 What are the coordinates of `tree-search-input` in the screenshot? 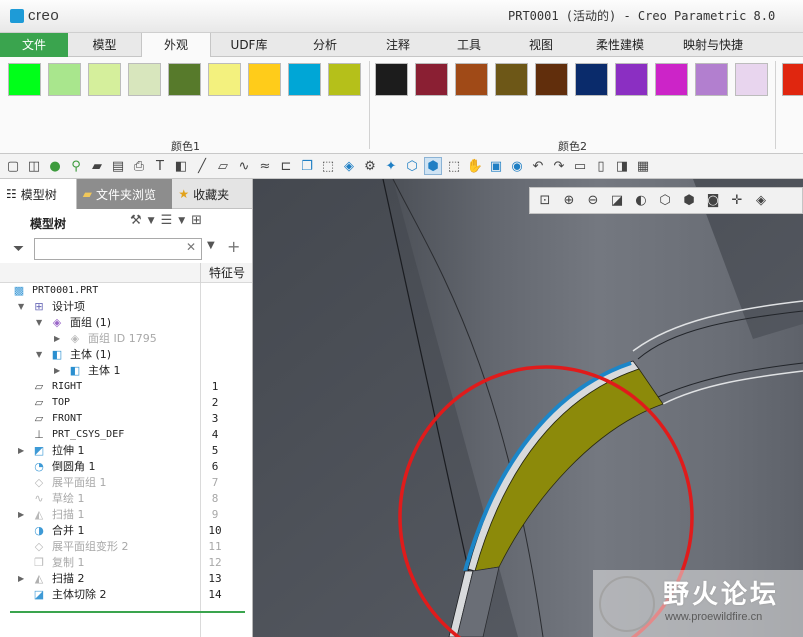 It's located at (118, 249).